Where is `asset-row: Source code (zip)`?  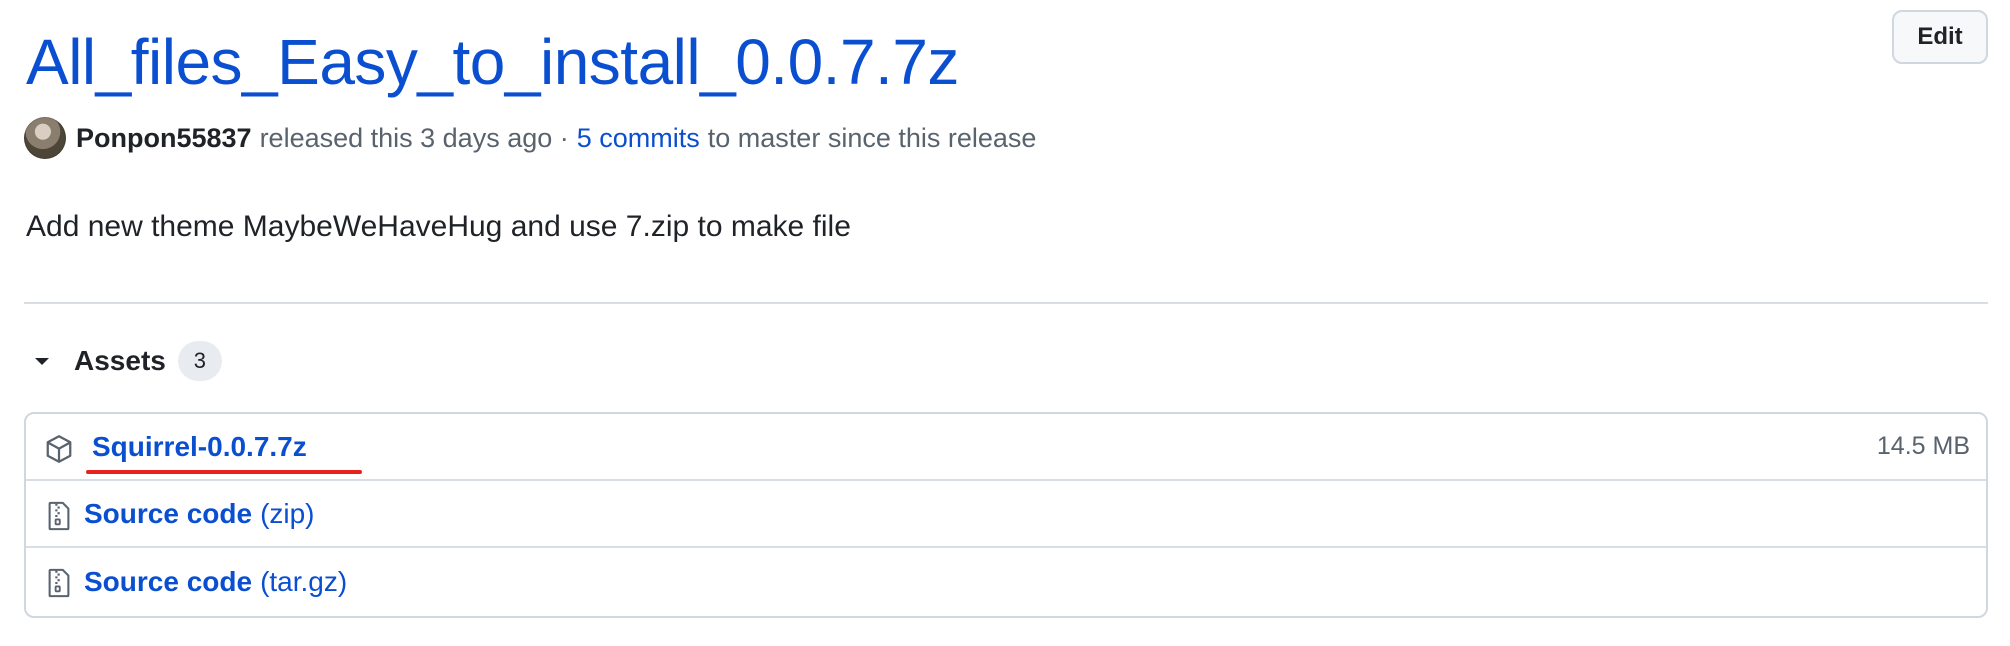
asset-row: Source code (zip) is located at coordinates (1006, 514).